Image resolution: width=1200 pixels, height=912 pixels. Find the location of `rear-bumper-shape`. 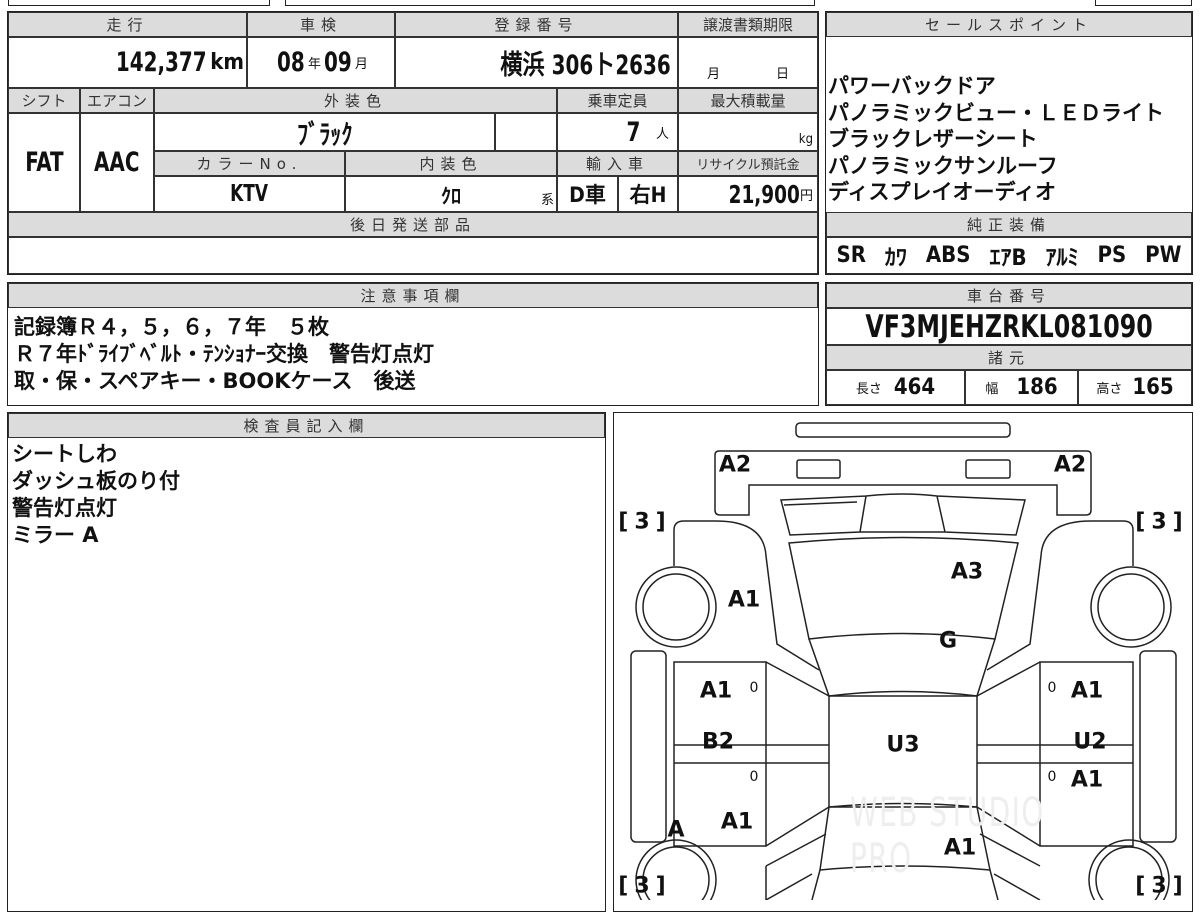

rear-bumper-shape is located at coordinates (903, 483).